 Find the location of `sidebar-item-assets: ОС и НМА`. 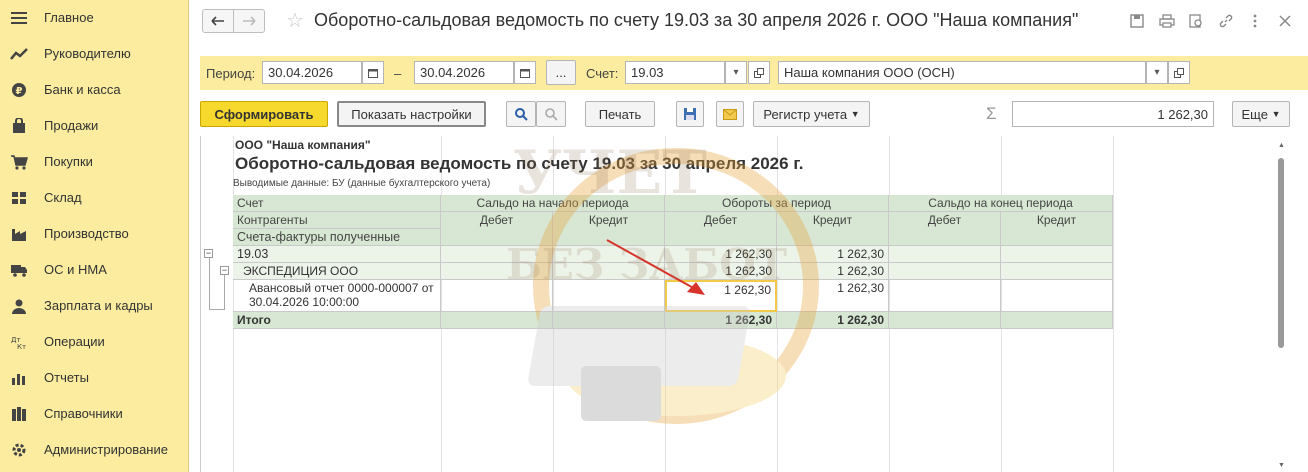

sidebar-item-assets: ОС и НМА is located at coordinates (94, 270).